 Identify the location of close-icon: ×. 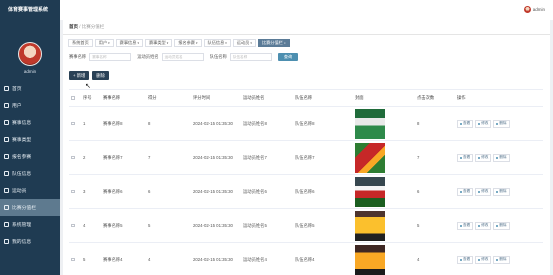
(285, 43).